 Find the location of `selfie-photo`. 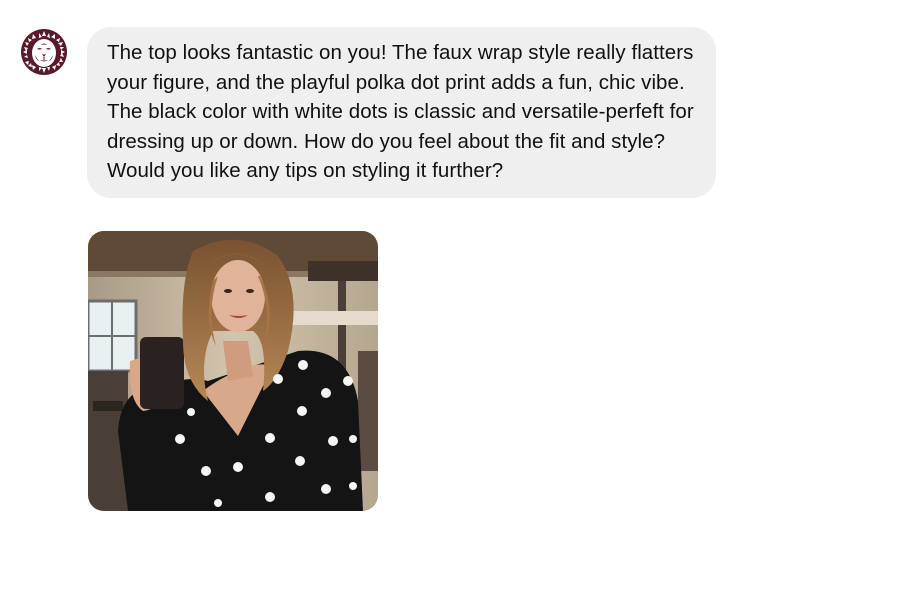

selfie-photo is located at coordinates (233, 371).